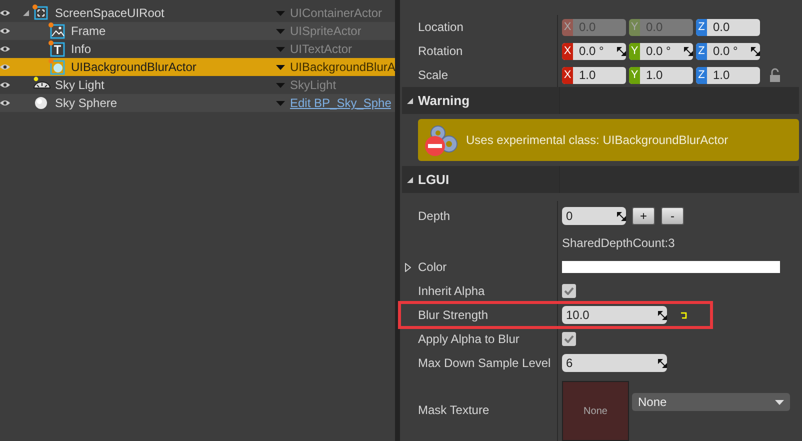 The width and height of the screenshot is (802, 441). Describe the element at coordinates (434, 179) in the screenshot. I see `section-title: LGUI` at that location.